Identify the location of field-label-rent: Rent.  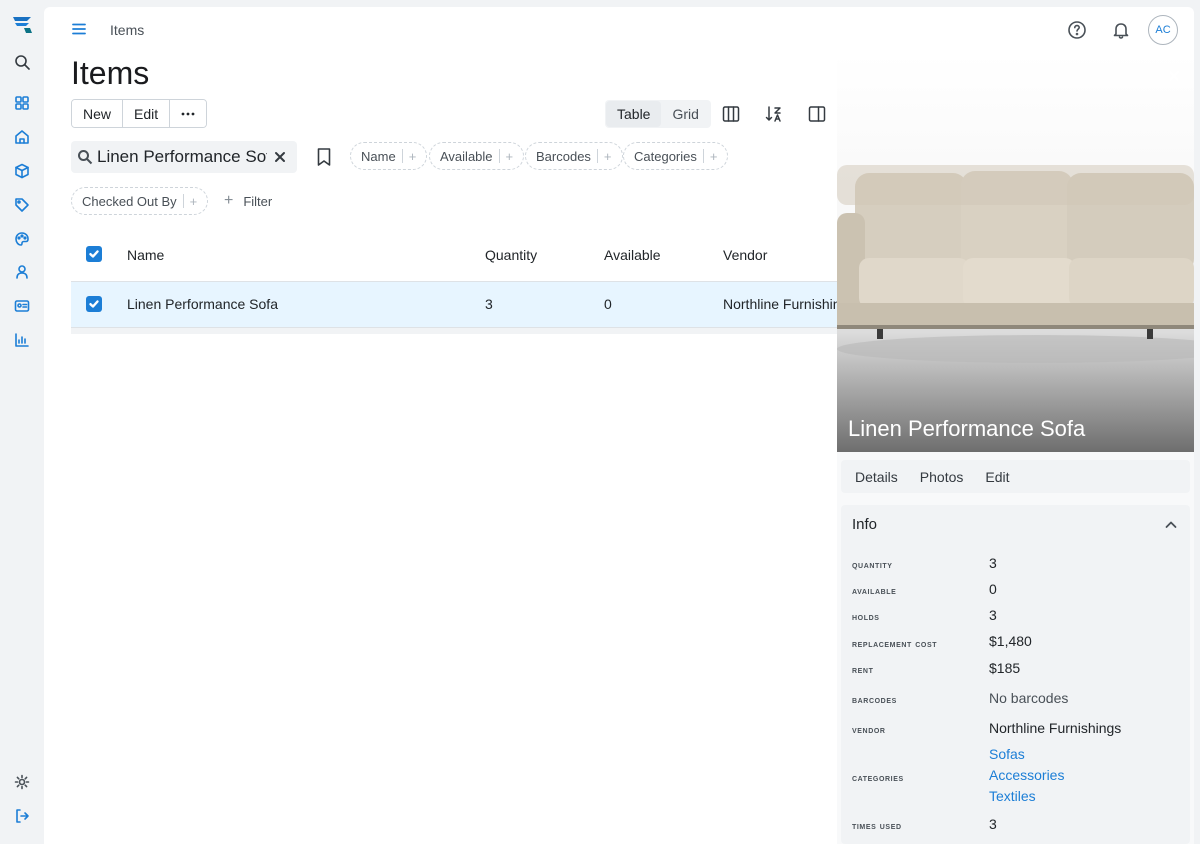
(863, 670).